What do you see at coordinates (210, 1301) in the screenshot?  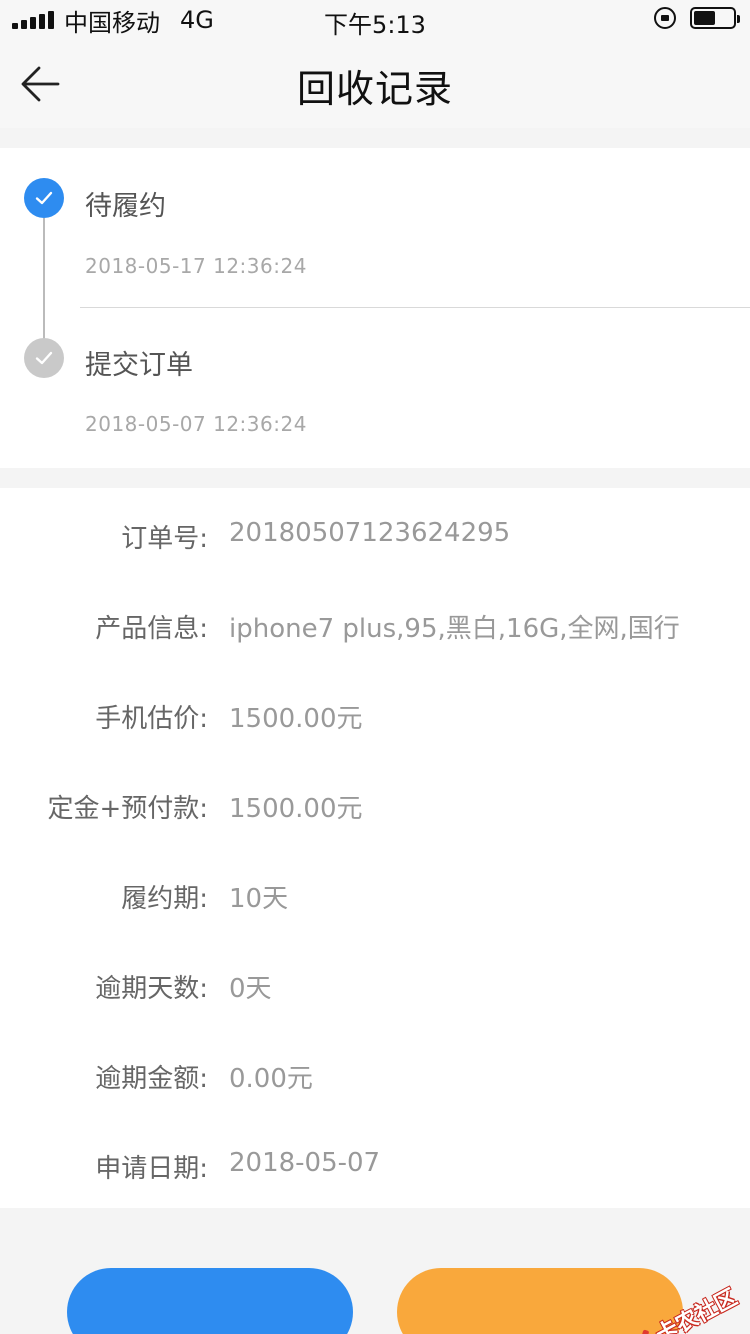 I see `primary-action-button` at bounding box center [210, 1301].